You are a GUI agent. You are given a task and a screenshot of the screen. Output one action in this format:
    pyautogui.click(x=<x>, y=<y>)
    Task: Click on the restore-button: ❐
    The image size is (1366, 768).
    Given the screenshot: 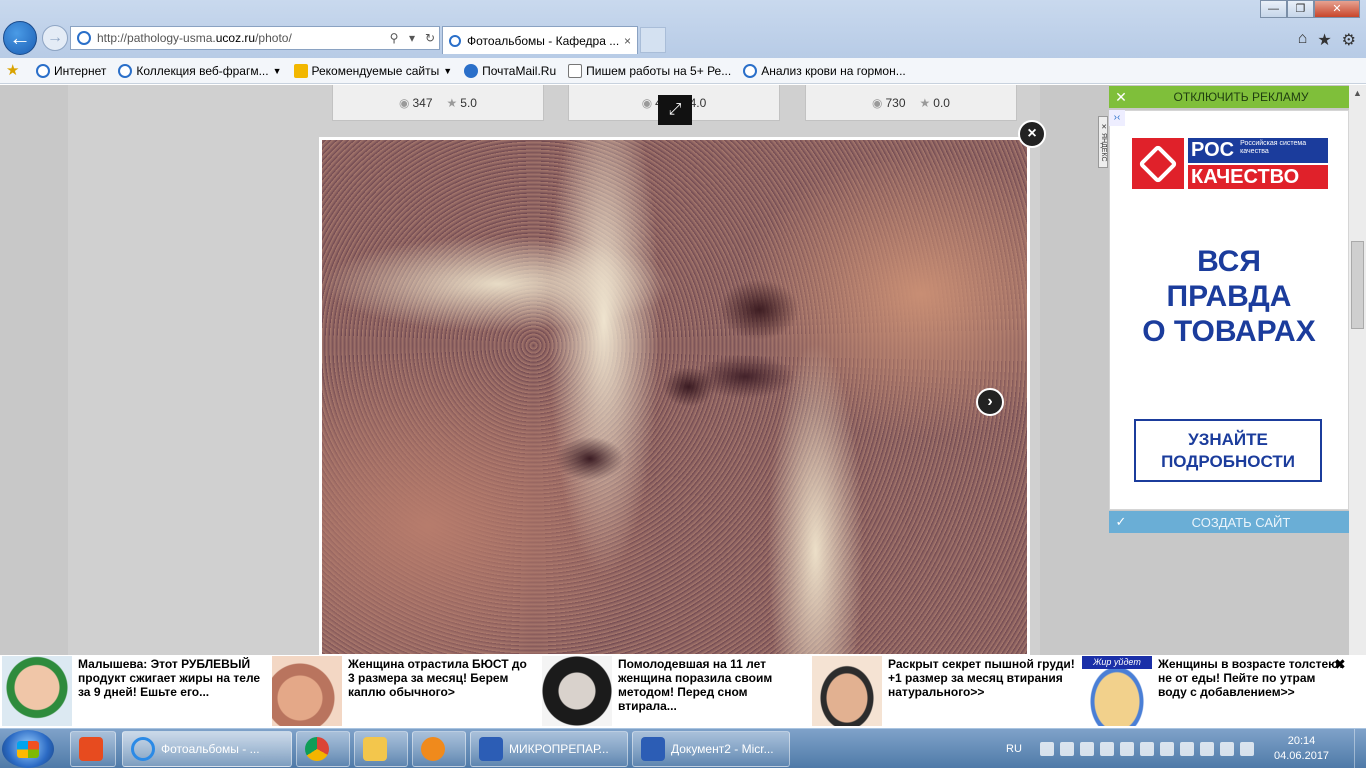 What is the action you would take?
    pyautogui.click(x=1300, y=9)
    